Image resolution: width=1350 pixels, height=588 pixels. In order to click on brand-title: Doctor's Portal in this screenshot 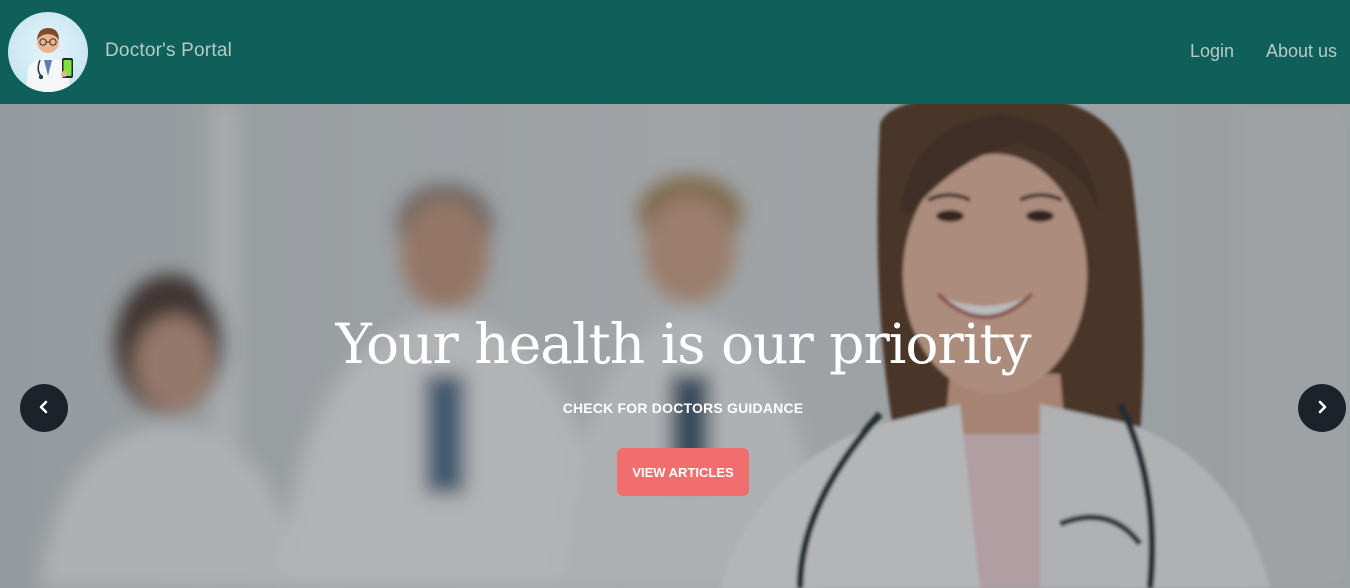, I will do `click(168, 51)`.